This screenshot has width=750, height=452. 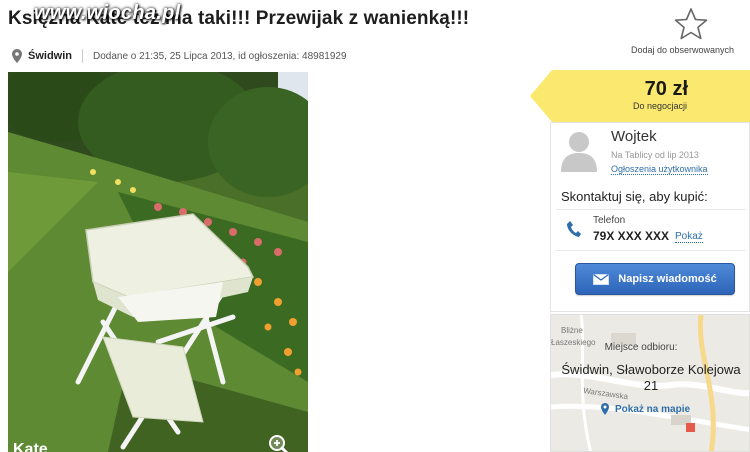 What do you see at coordinates (651, 377) in the screenshot?
I see `pickup-address: Świdwin, Sławoborze Kolejowa 21` at bounding box center [651, 377].